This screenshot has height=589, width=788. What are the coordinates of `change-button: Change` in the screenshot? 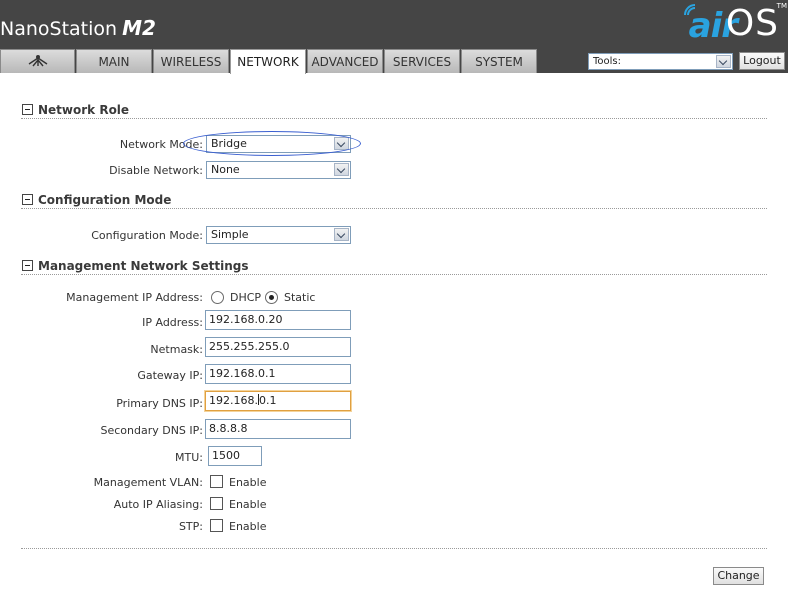 It's located at (738, 576).